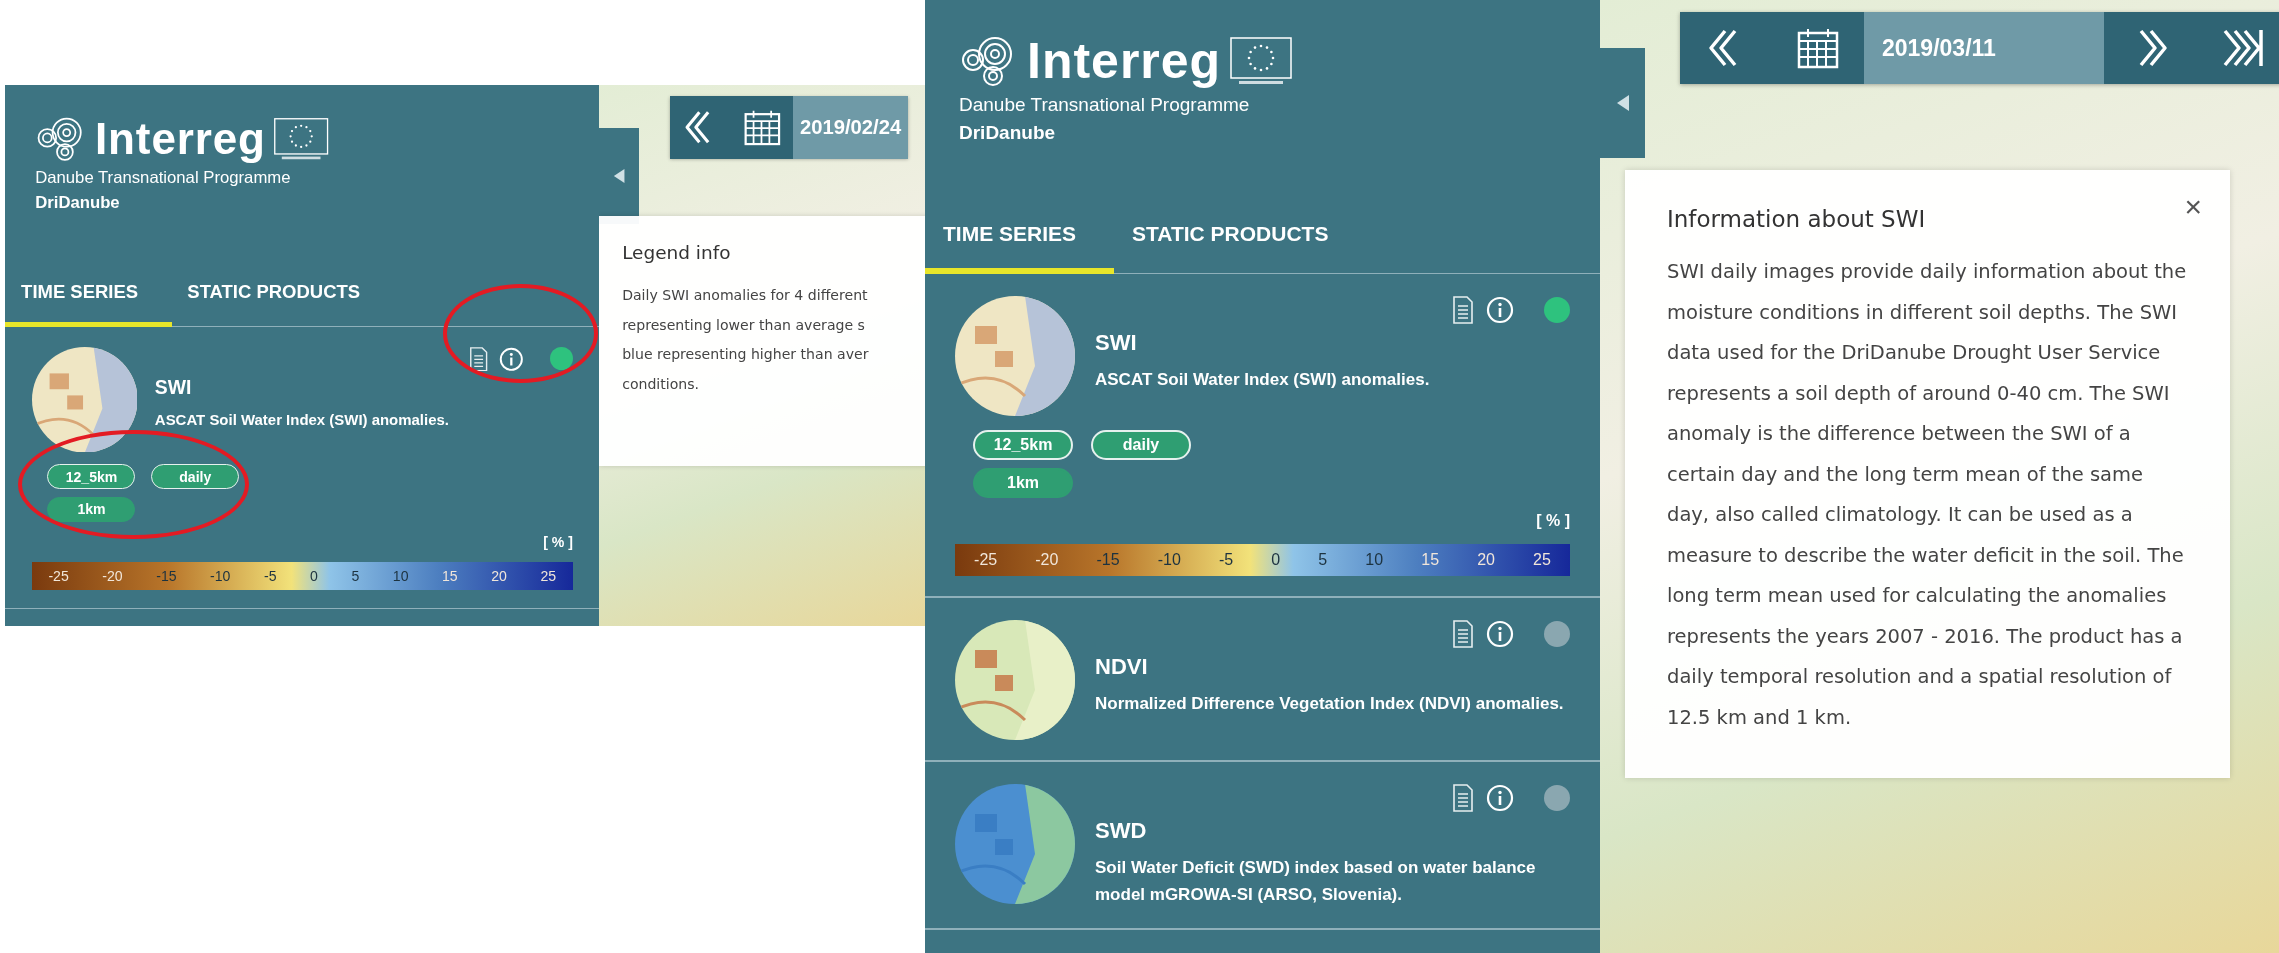 This screenshot has width=2279, height=953. I want to click on panel-text-line: blue representing higher than aver, so click(746, 355).